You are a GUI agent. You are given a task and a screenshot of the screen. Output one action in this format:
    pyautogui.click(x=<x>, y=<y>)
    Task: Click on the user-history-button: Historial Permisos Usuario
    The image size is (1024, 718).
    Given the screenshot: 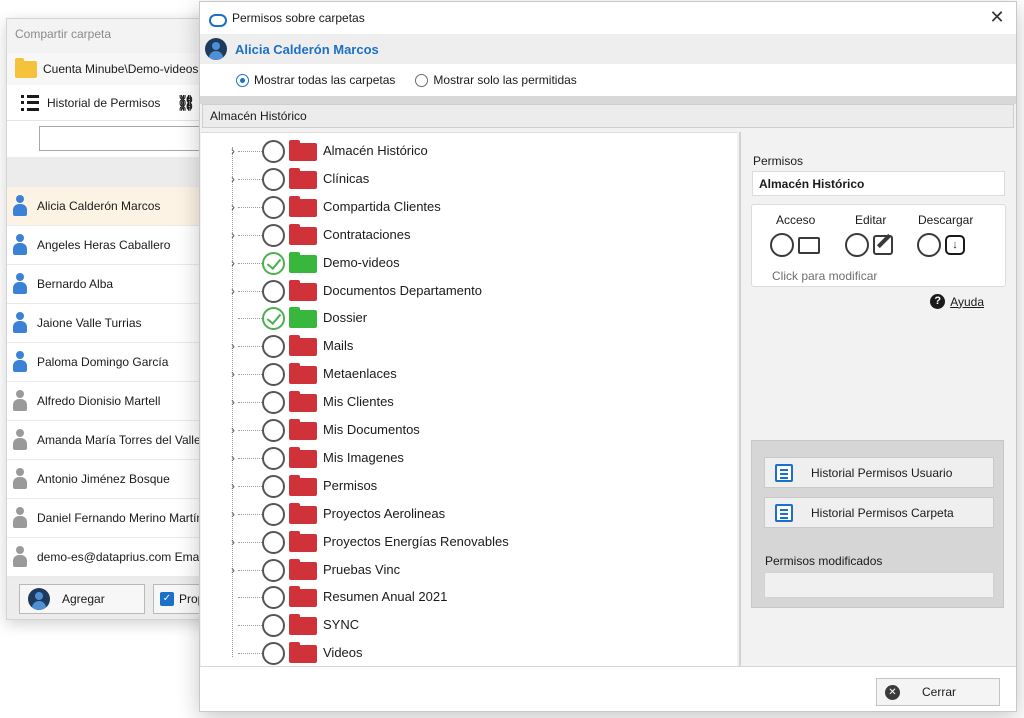 What is the action you would take?
    pyautogui.click(x=879, y=472)
    